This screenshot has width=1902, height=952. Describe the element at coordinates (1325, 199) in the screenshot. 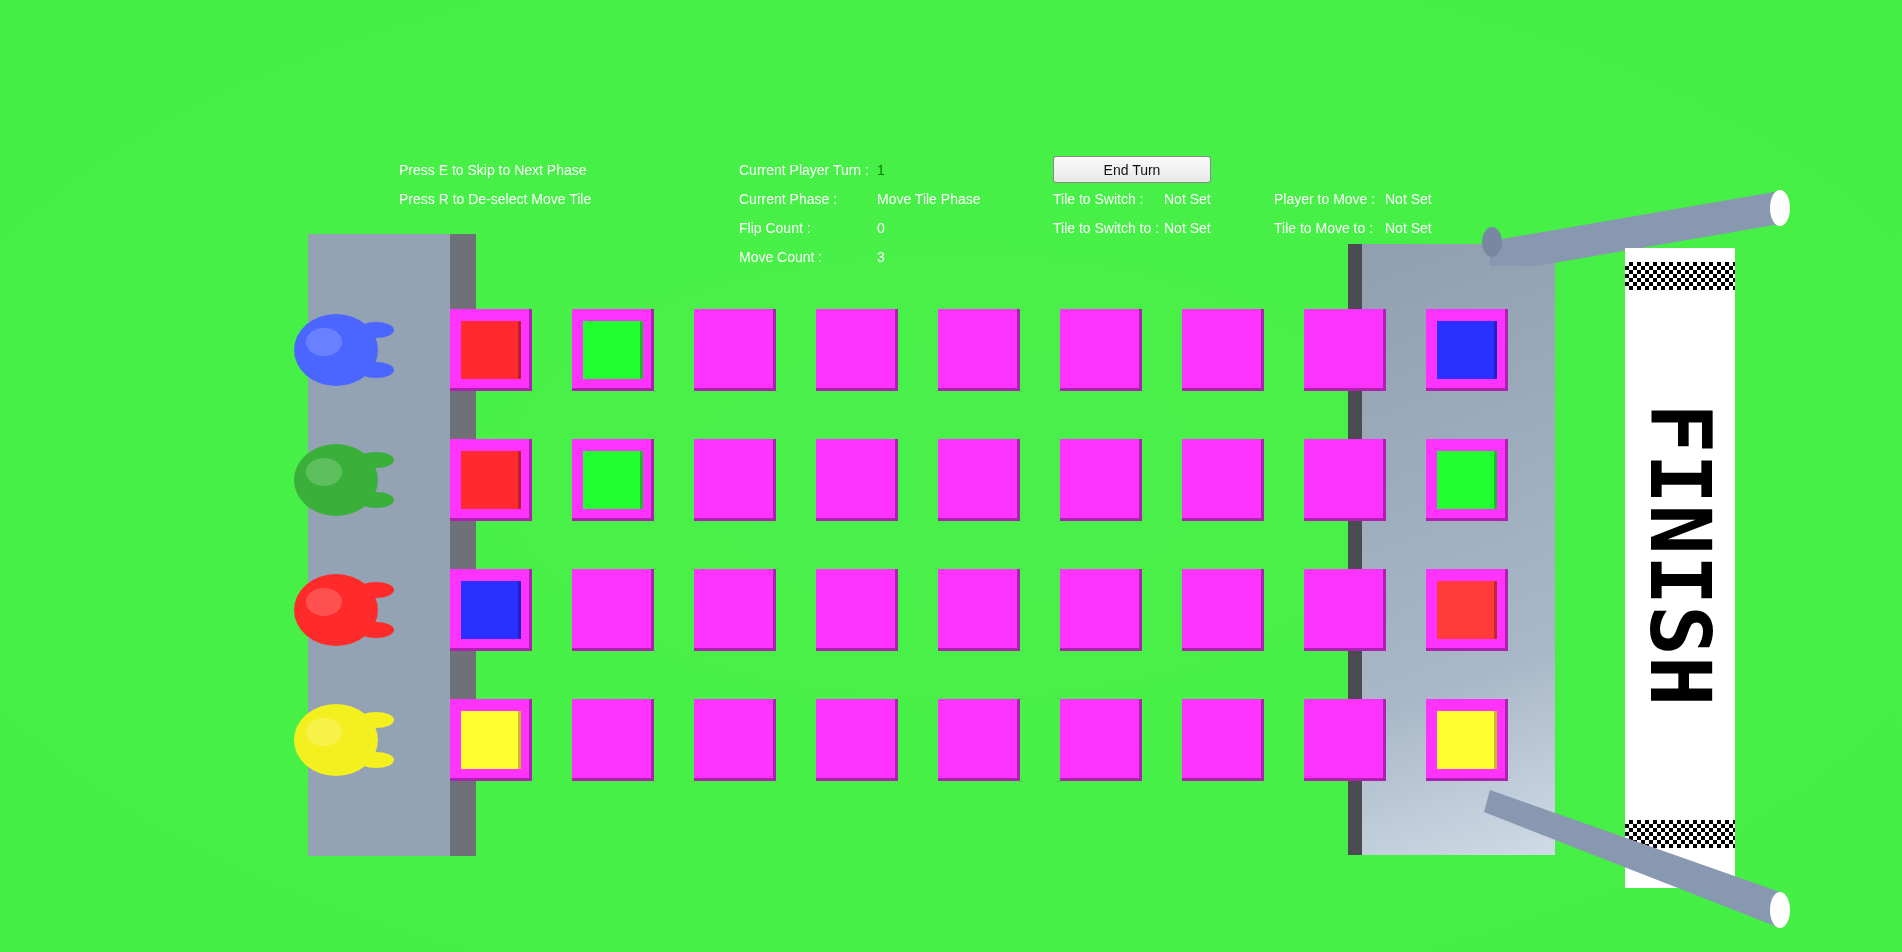

I see `info-label: Player to Move :` at that location.